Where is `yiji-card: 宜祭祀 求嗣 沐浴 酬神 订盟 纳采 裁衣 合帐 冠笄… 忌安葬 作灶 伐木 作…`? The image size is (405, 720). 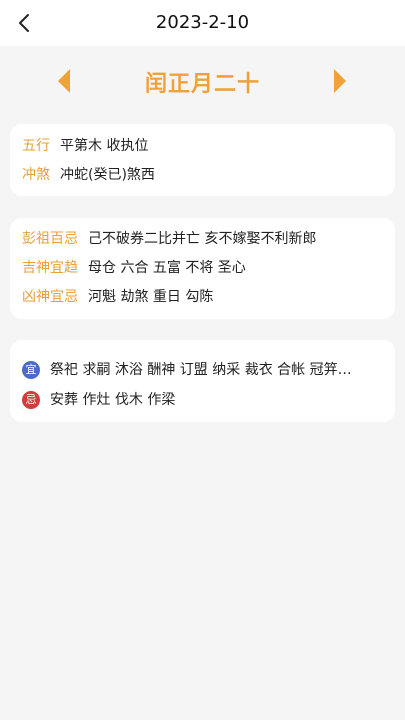
yiji-card: 宜祭祀 求嗣 沐浴 酬神 订盟 纳采 裁衣 合帐 冠笄… 忌安葬 作灶 伐木 作… is located at coordinates (202, 381).